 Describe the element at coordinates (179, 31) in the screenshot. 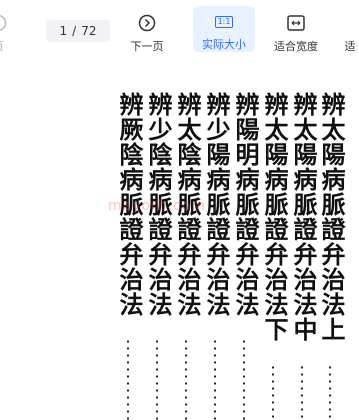

I see `reader-toolbar: 页 1 / 72 下一页 1:1 实际大小 适合宽度 适` at that location.